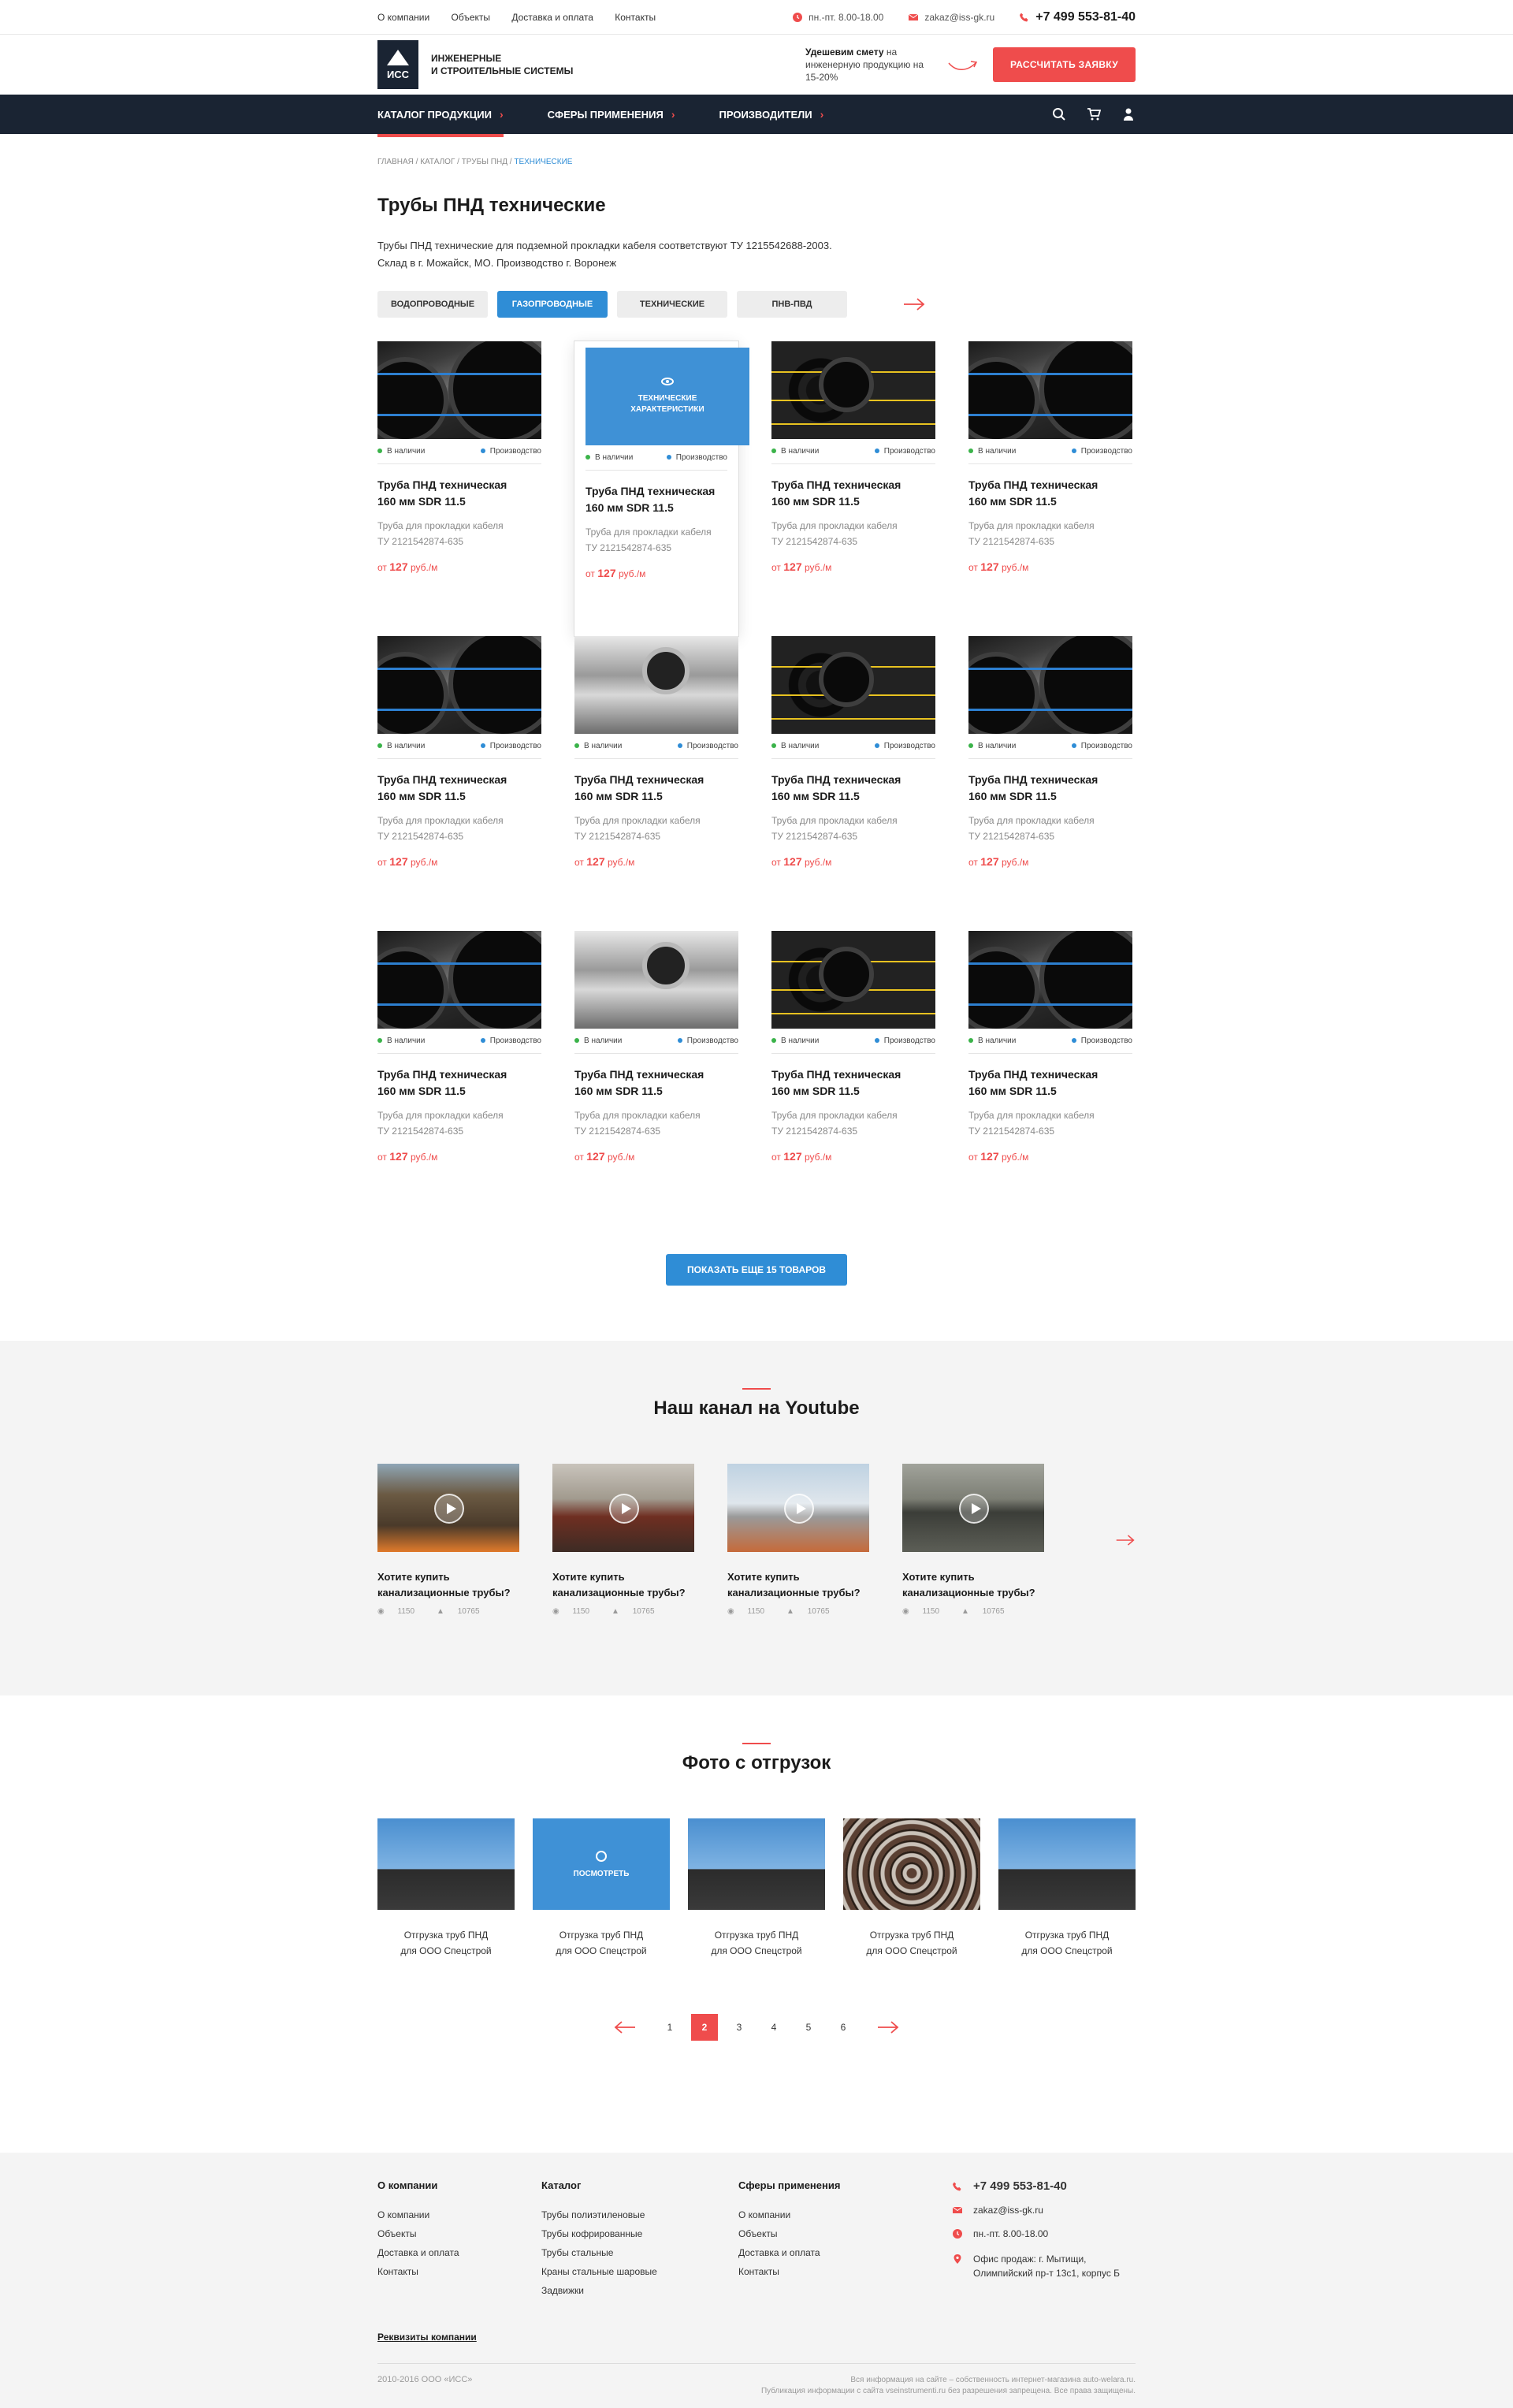  What do you see at coordinates (459, 2214) in the screenshot?
I see `footer-link: О компании` at bounding box center [459, 2214].